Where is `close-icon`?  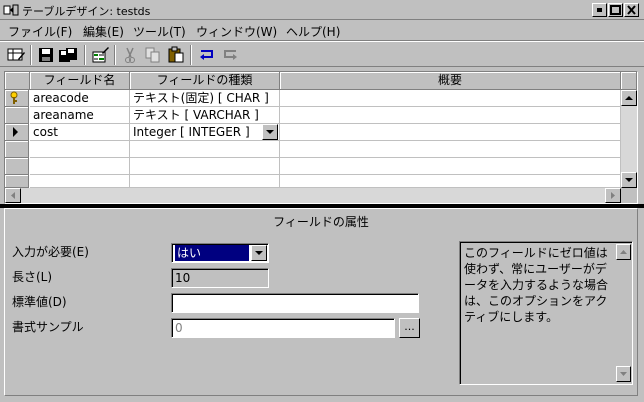 close-icon is located at coordinates (631, 10).